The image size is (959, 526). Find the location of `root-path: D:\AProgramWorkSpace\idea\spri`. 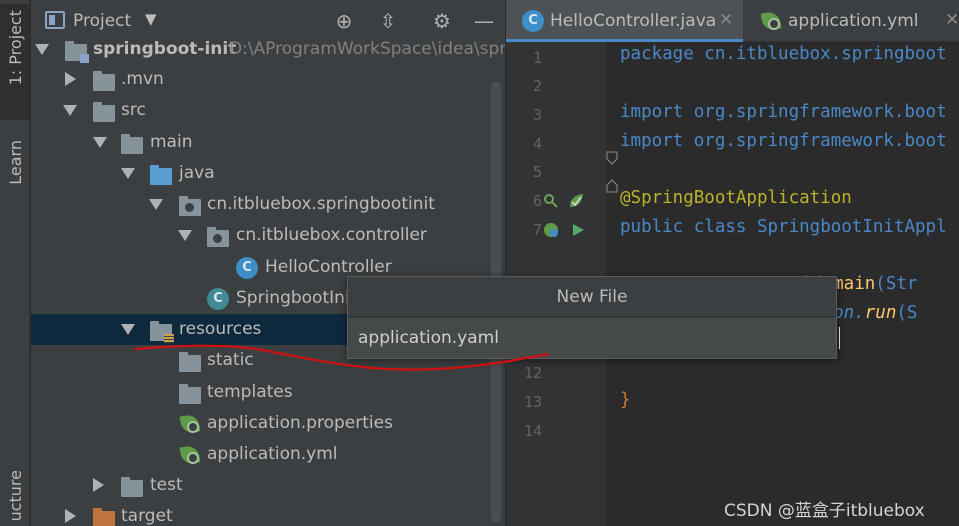

root-path: D:\AProgramWorkSpace\idea\spri is located at coordinates (367, 49).